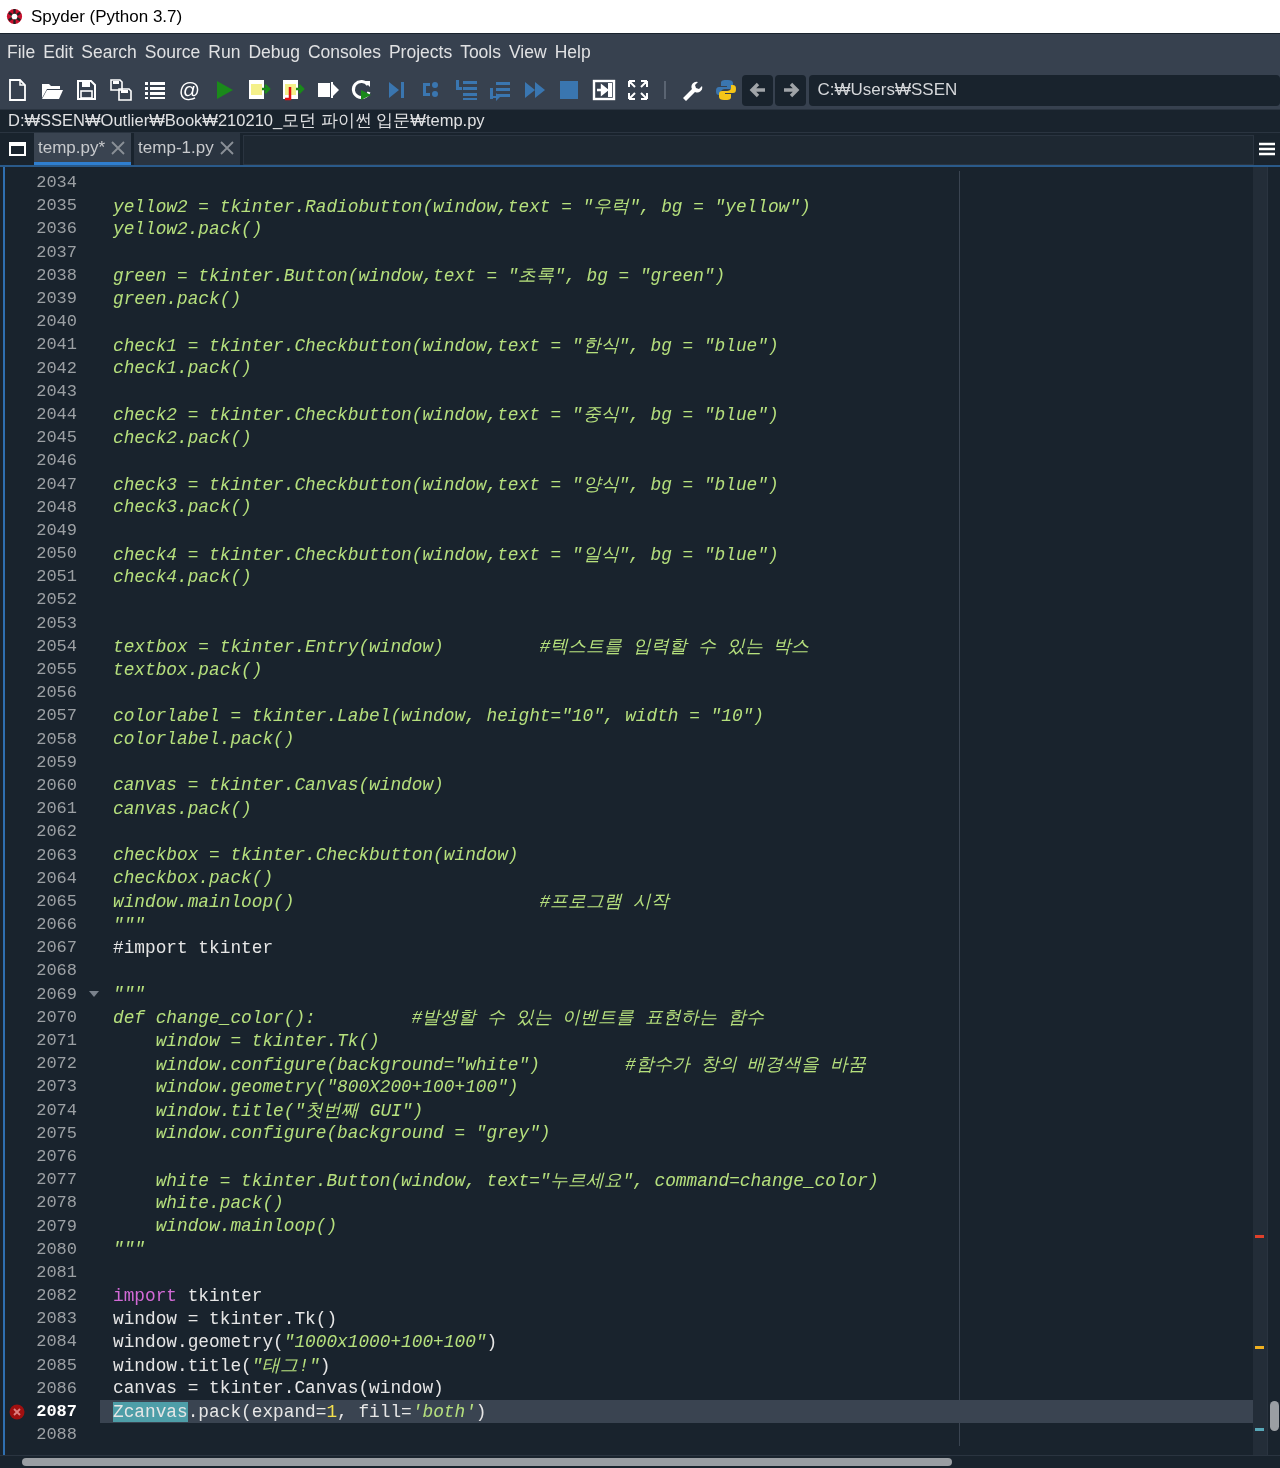  I want to click on line-number: 2044, so click(56, 414).